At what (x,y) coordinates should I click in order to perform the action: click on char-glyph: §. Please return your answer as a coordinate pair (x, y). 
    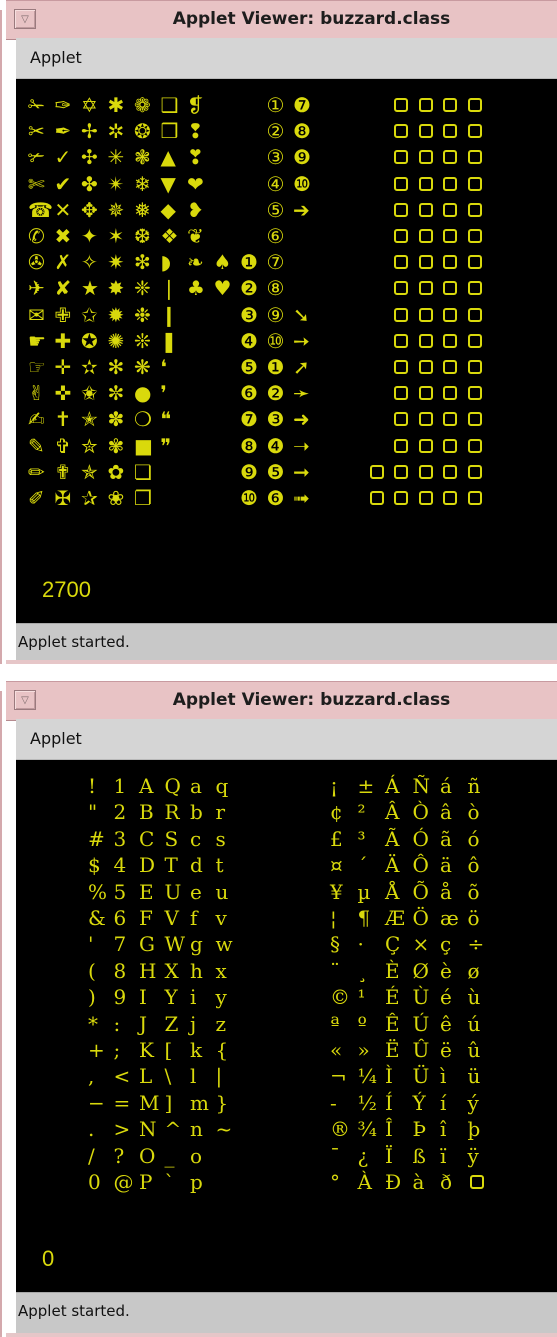
    Looking at the image, I should click on (335, 944).